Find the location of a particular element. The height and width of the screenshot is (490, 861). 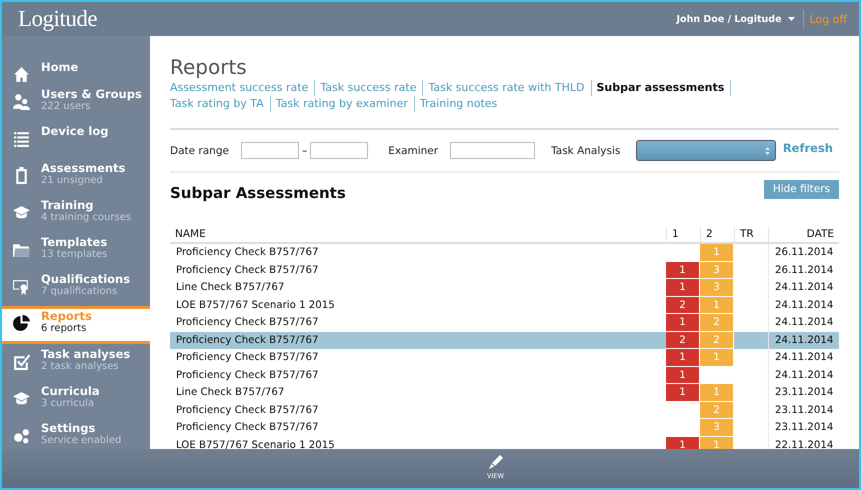

date-from-field is located at coordinates (269, 150).